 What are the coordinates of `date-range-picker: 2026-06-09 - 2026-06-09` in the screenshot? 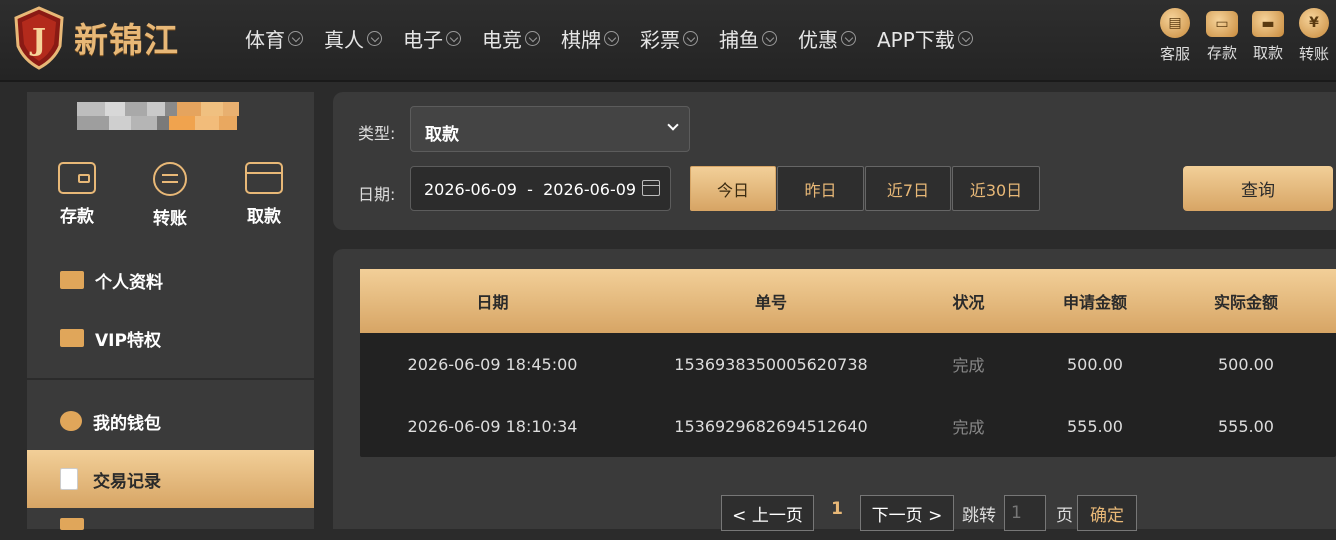 It's located at (540, 188).